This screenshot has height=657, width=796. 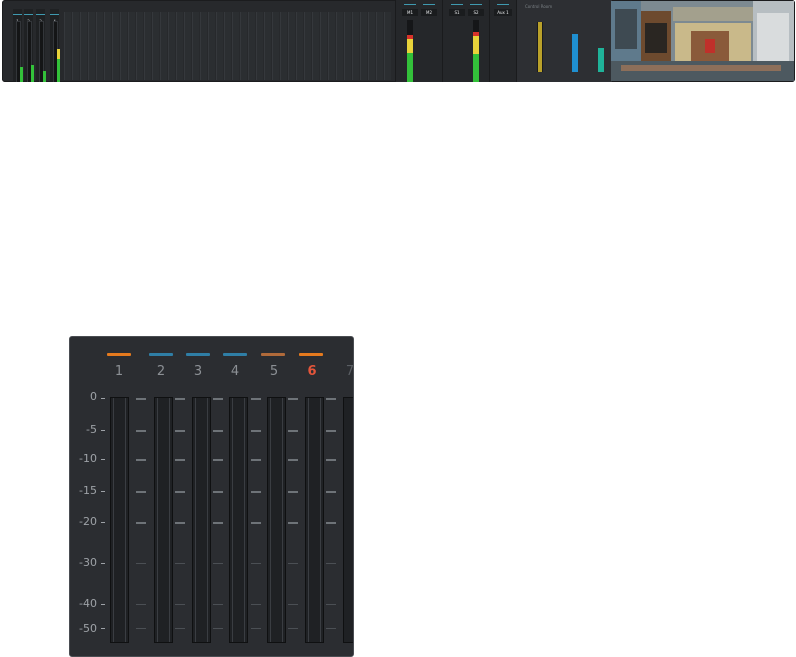 What do you see at coordinates (476, 12) in the screenshot?
I see `bus-label-s2: S2` at bounding box center [476, 12].